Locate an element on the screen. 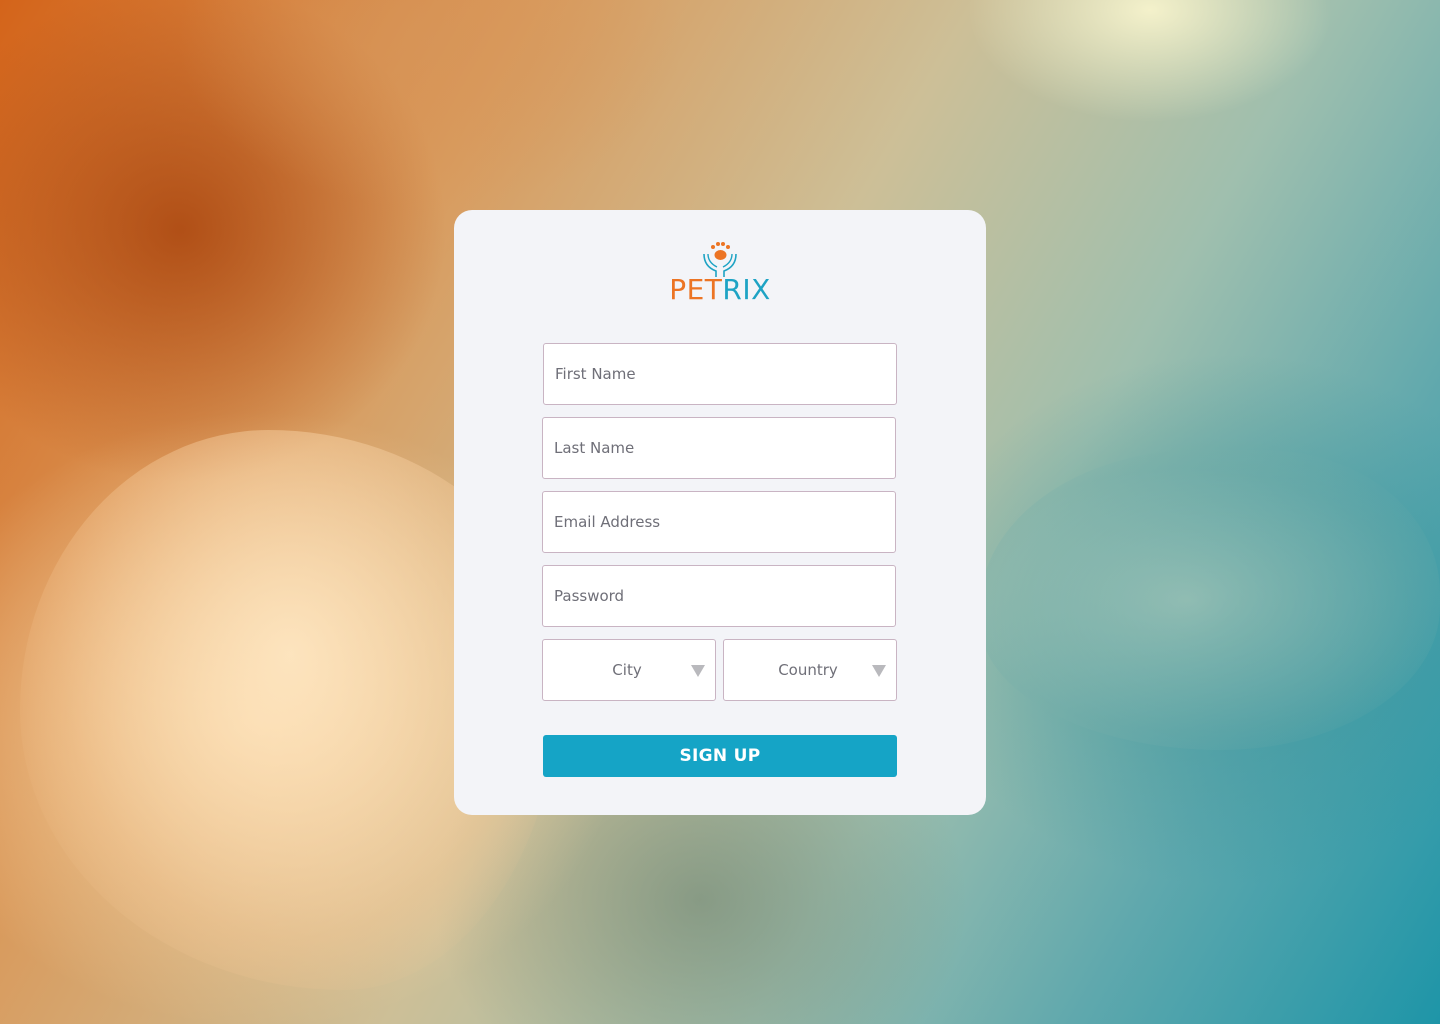  email-placeholder: Email Address is located at coordinates (607, 522).